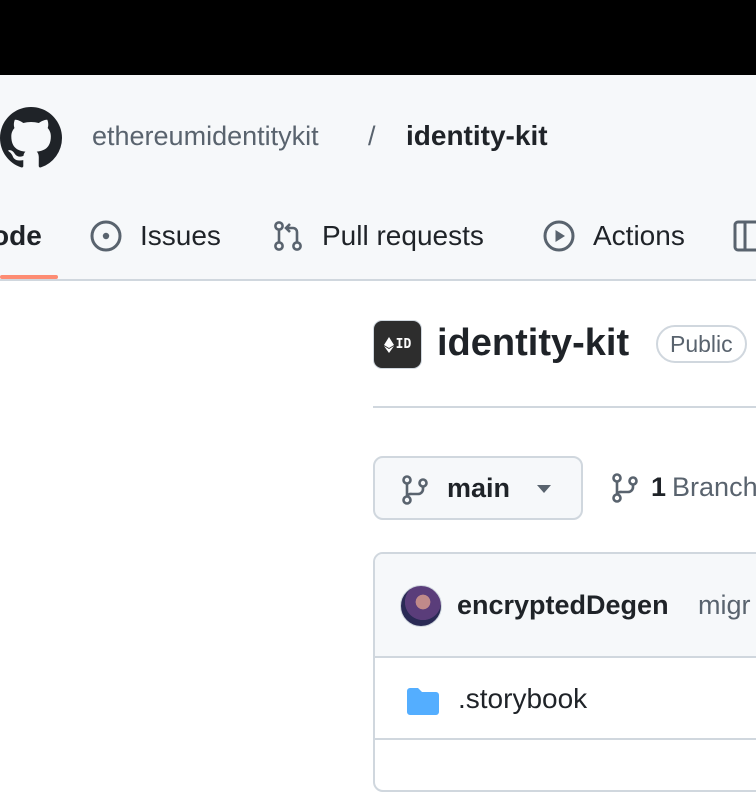 The width and height of the screenshot is (756, 792). I want to click on tab-projects, so click(744, 236).